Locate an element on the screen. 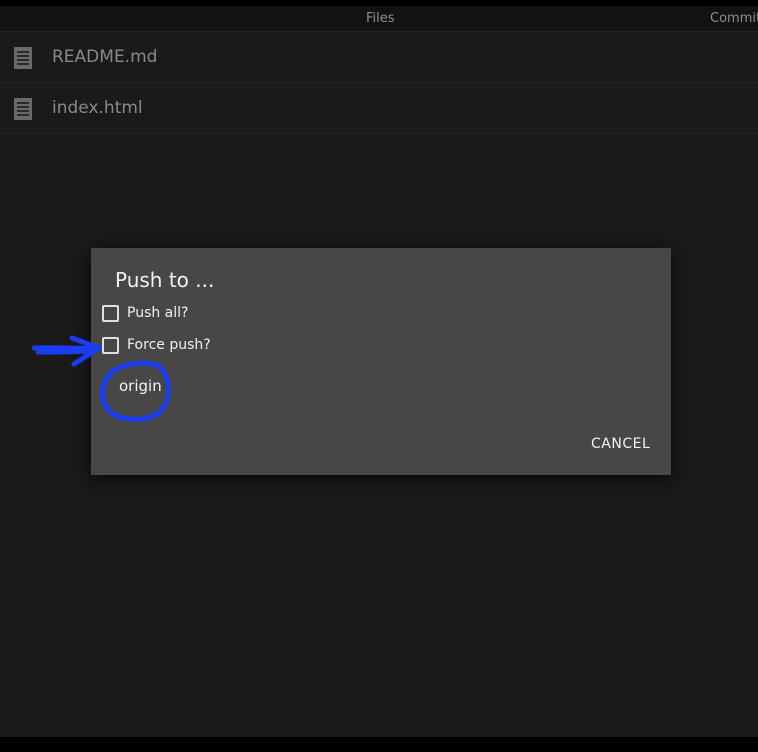  tab-bar: Files Commit is located at coordinates (379, 19).